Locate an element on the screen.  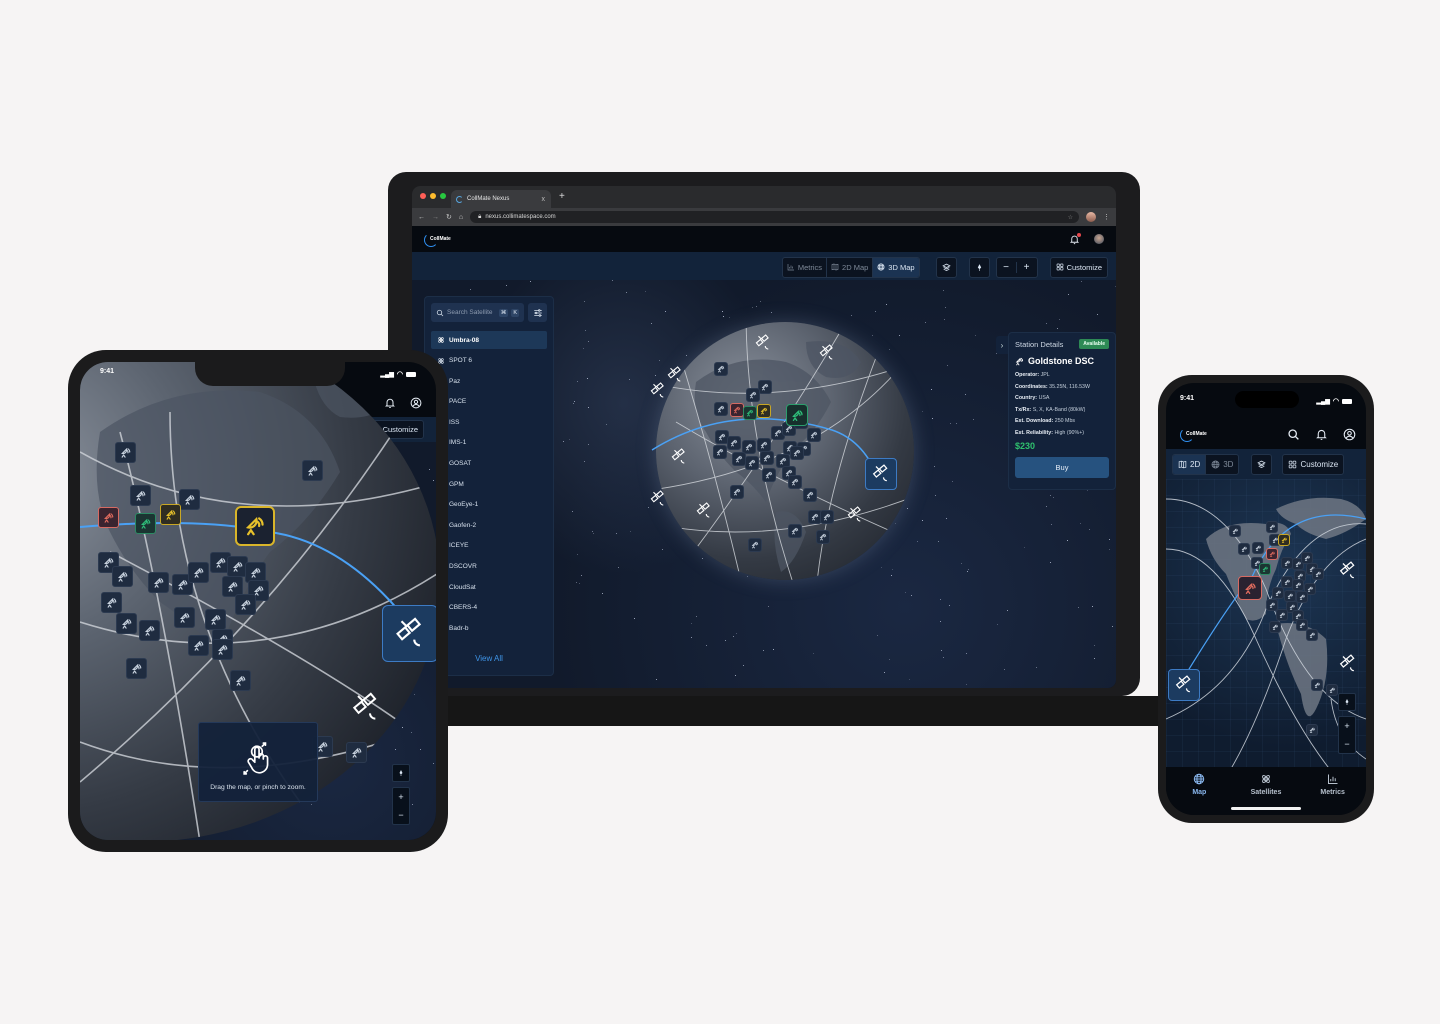
satellite-list-item: Umbra-08 is located at coordinates (489, 340).